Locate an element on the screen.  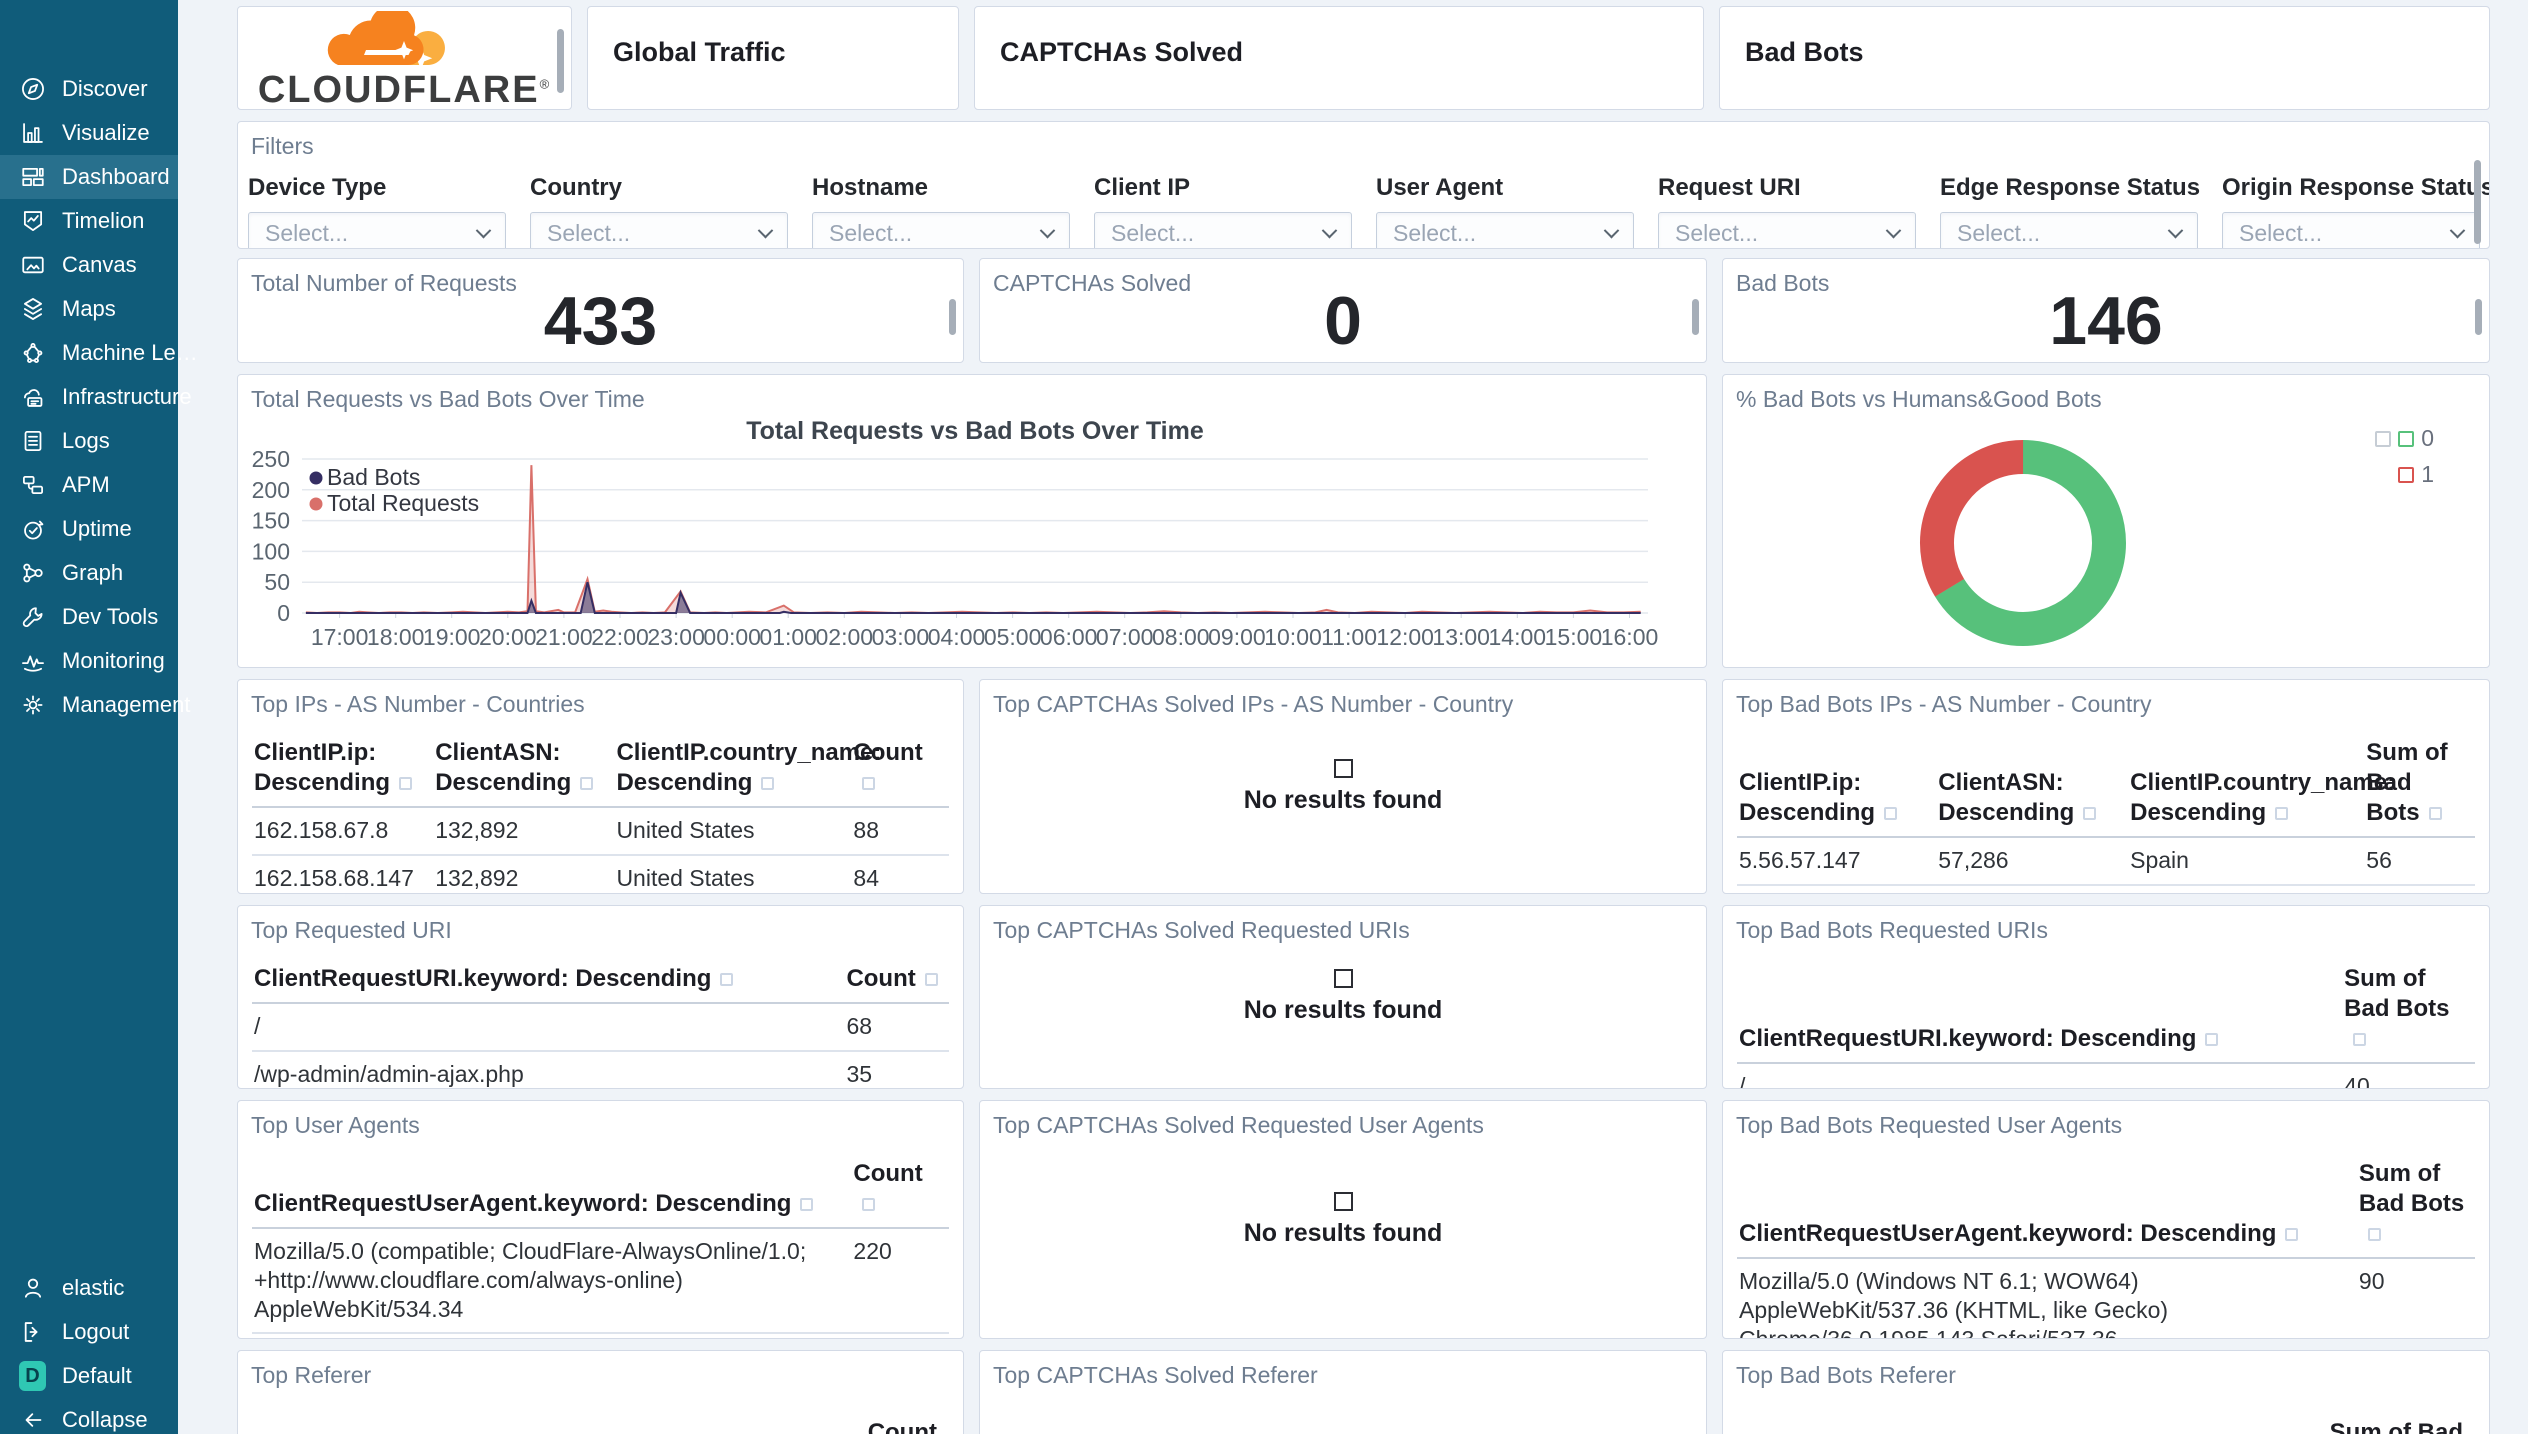
monitoring-icon is located at coordinates (32, 661).